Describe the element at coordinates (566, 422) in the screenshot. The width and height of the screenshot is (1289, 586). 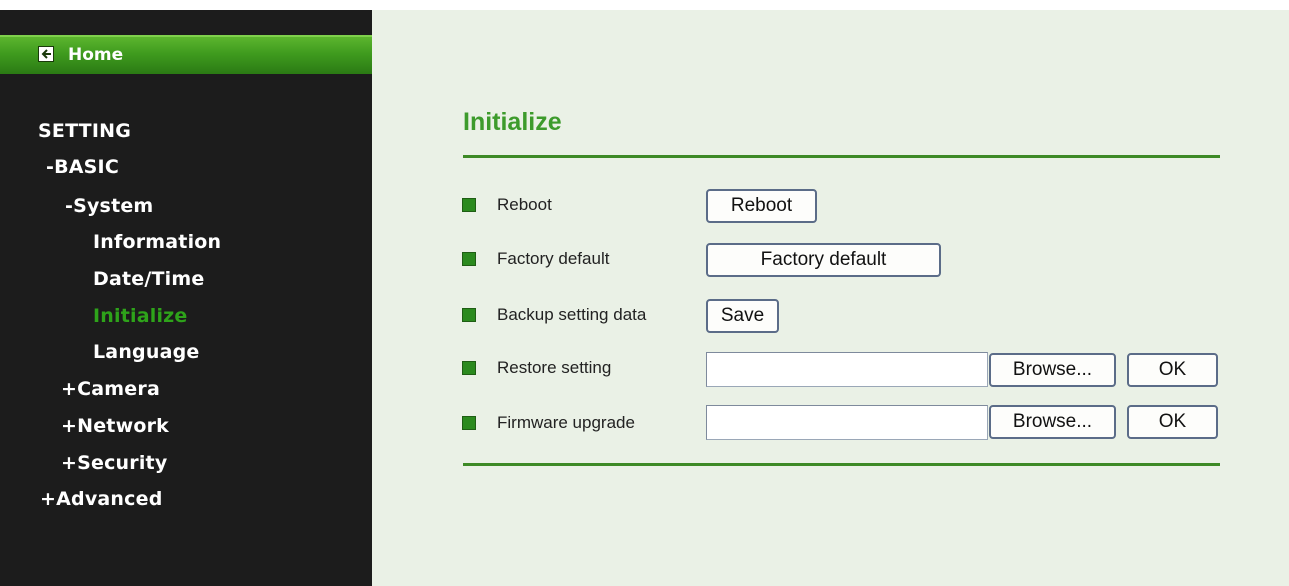
I see `firmware-upgrade-label: Firmware upgrade` at that location.